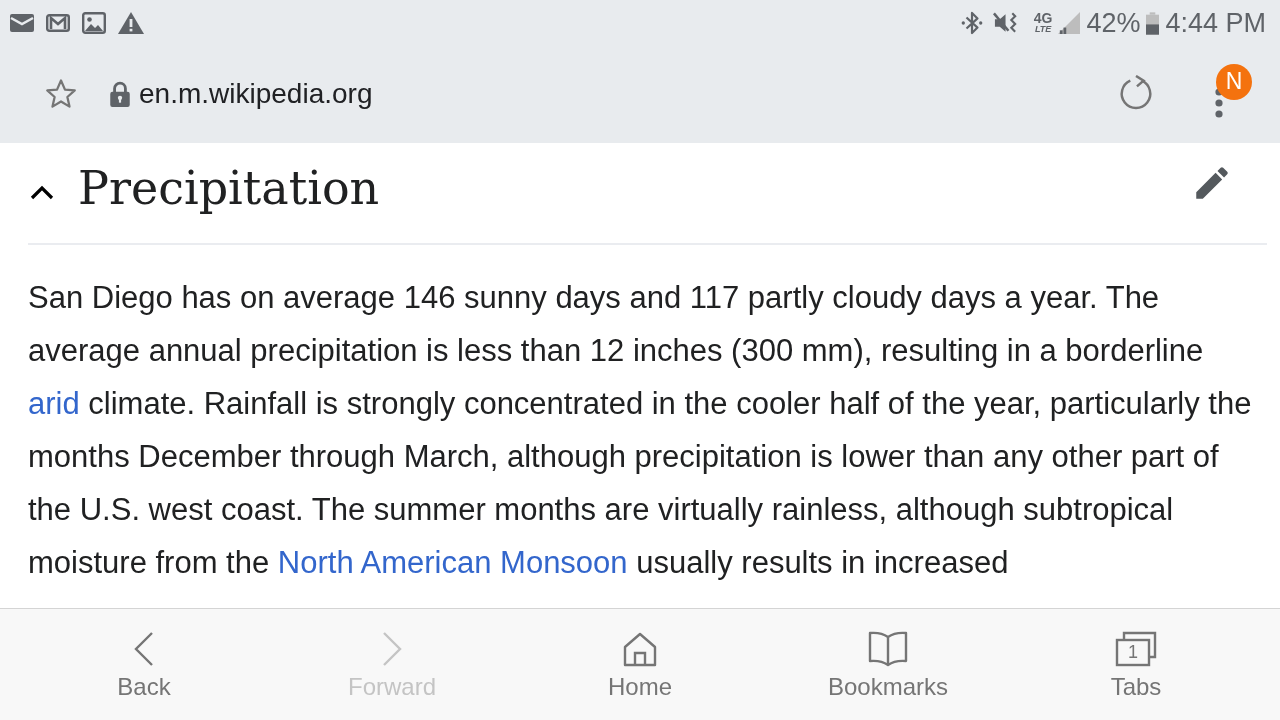 The image size is (1280, 720). What do you see at coordinates (1153, 23) in the screenshot?
I see `battery-icon` at bounding box center [1153, 23].